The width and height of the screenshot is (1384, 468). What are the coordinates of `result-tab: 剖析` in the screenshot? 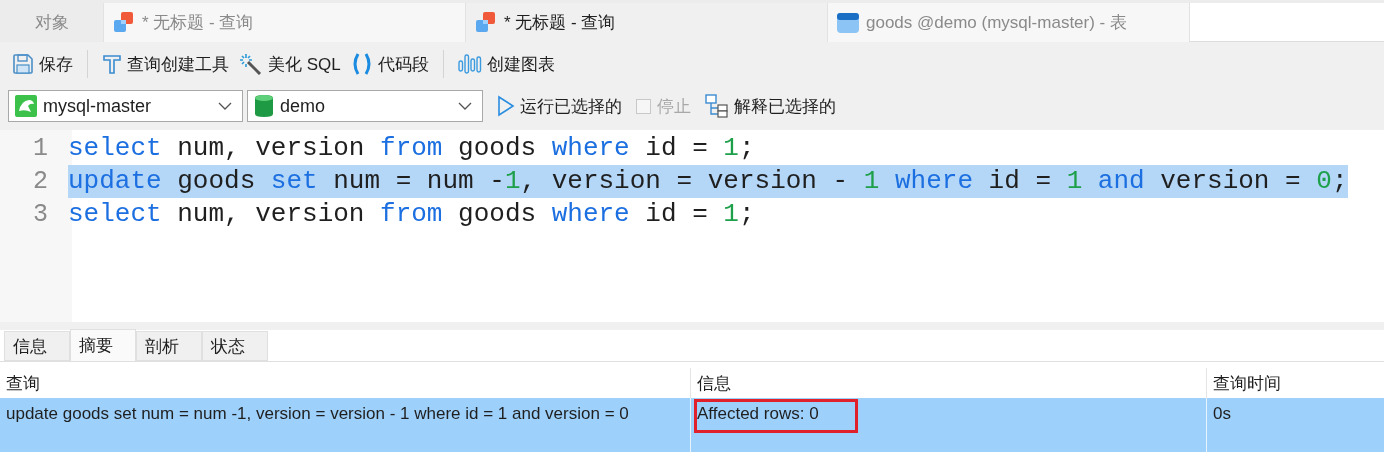 It's located at (169, 346).